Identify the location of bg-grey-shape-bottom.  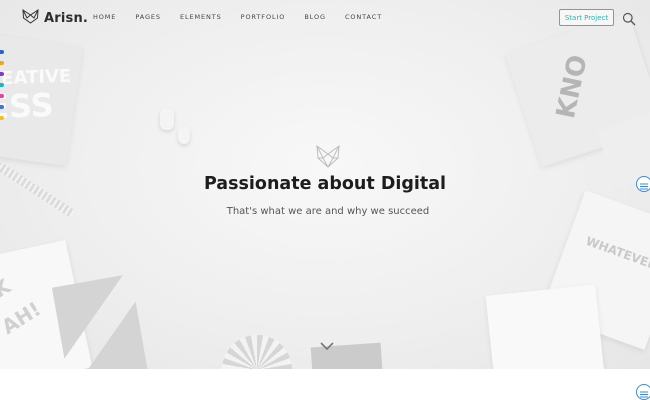
(100, 321).